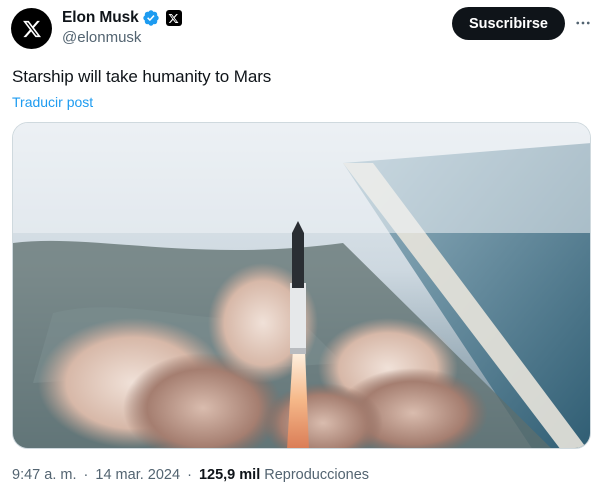 This screenshot has width=600, height=490. I want to click on views-label: Reproducciones, so click(317, 475).